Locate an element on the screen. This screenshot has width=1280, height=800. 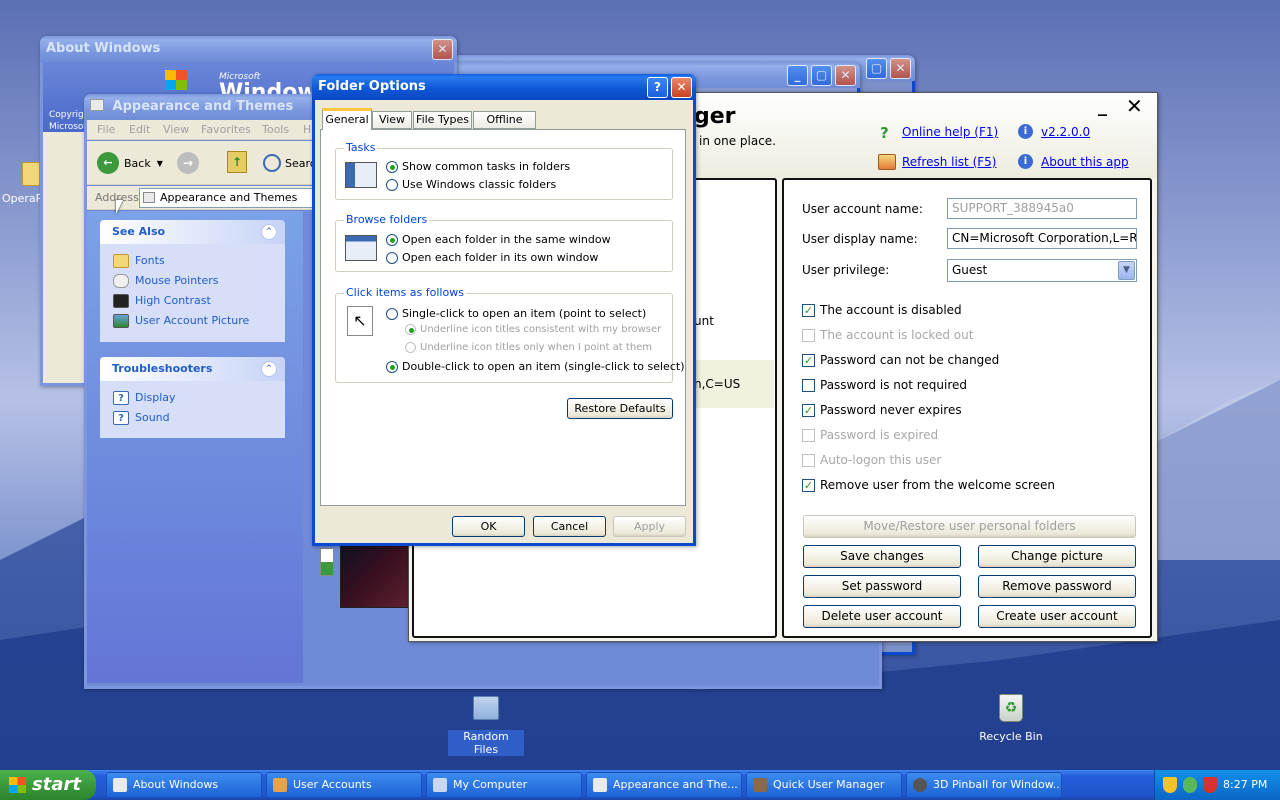
mouse-icon is located at coordinates (121, 281).